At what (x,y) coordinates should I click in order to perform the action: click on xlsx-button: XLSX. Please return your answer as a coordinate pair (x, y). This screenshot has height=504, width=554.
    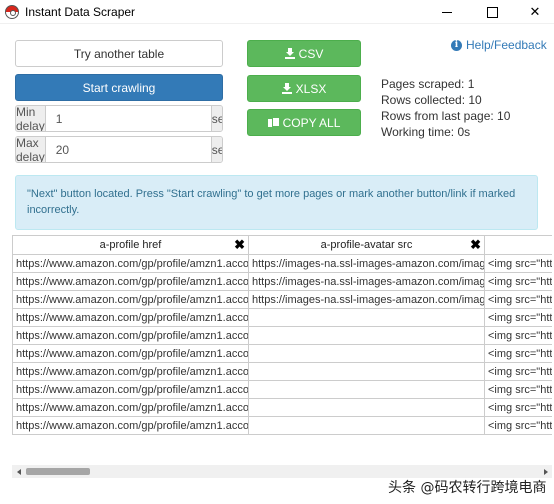
    Looking at the image, I should click on (304, 88).